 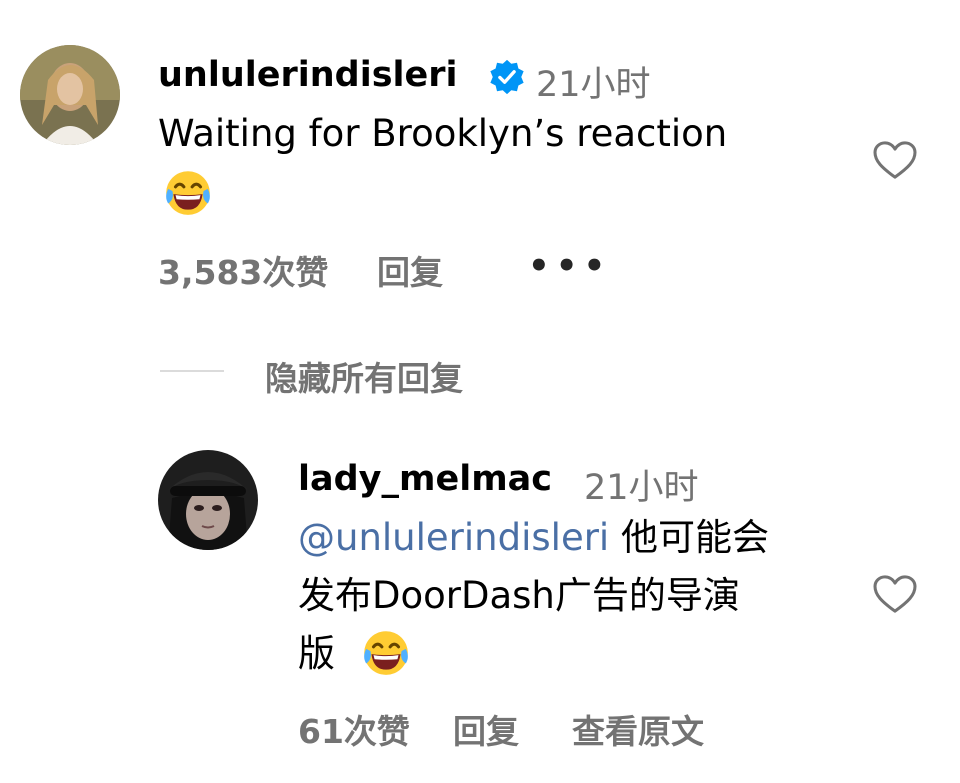 What do you see at coordinates (519, 595) in the screenshot?
I see `reply-text-line2: 发布DoorDash广告的导演` at bounding box center [519, 595].